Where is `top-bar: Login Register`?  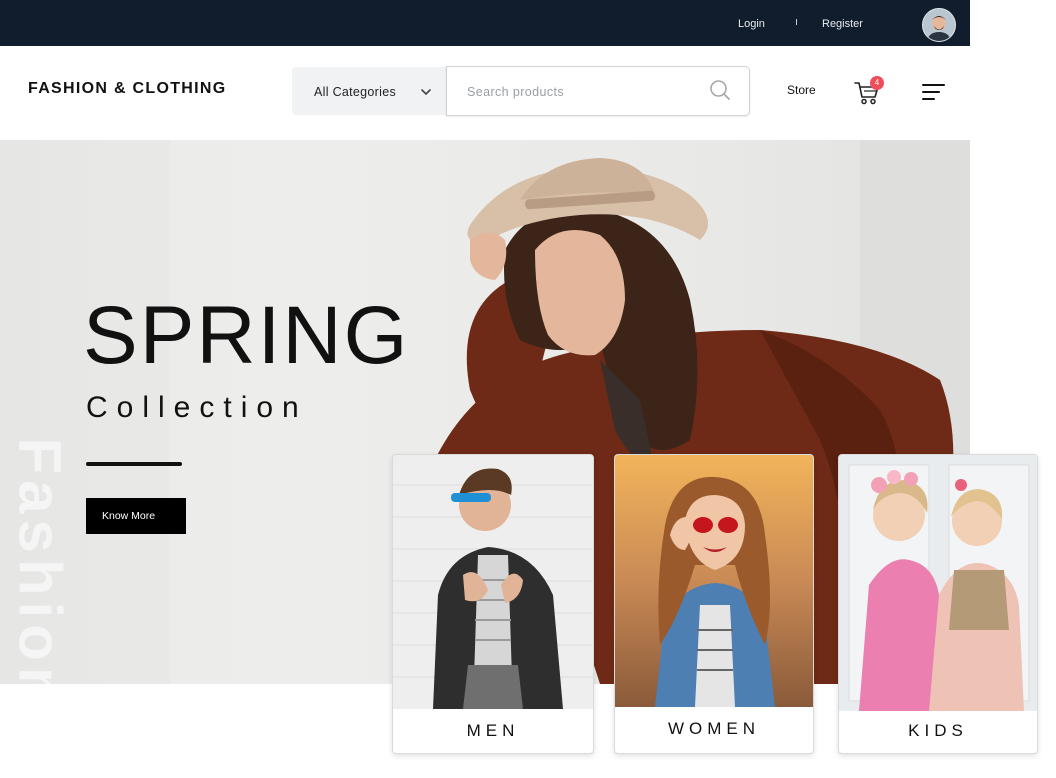
top-bar: Login Register is located at coordinates (485, 23).